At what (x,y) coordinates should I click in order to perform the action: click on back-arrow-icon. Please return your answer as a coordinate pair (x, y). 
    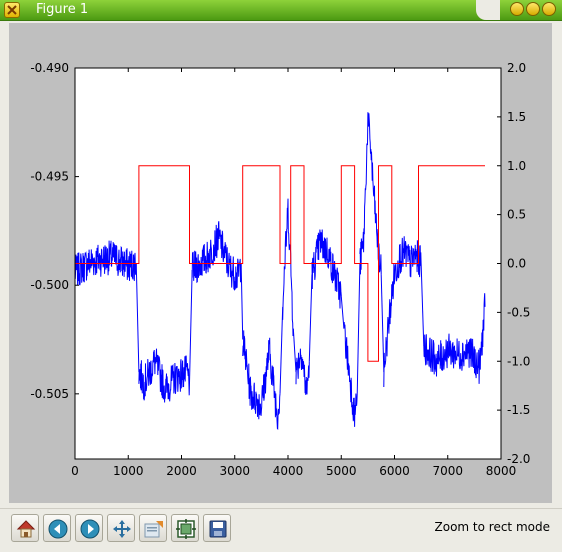
    Looking at the image, I should click on (58, 529).